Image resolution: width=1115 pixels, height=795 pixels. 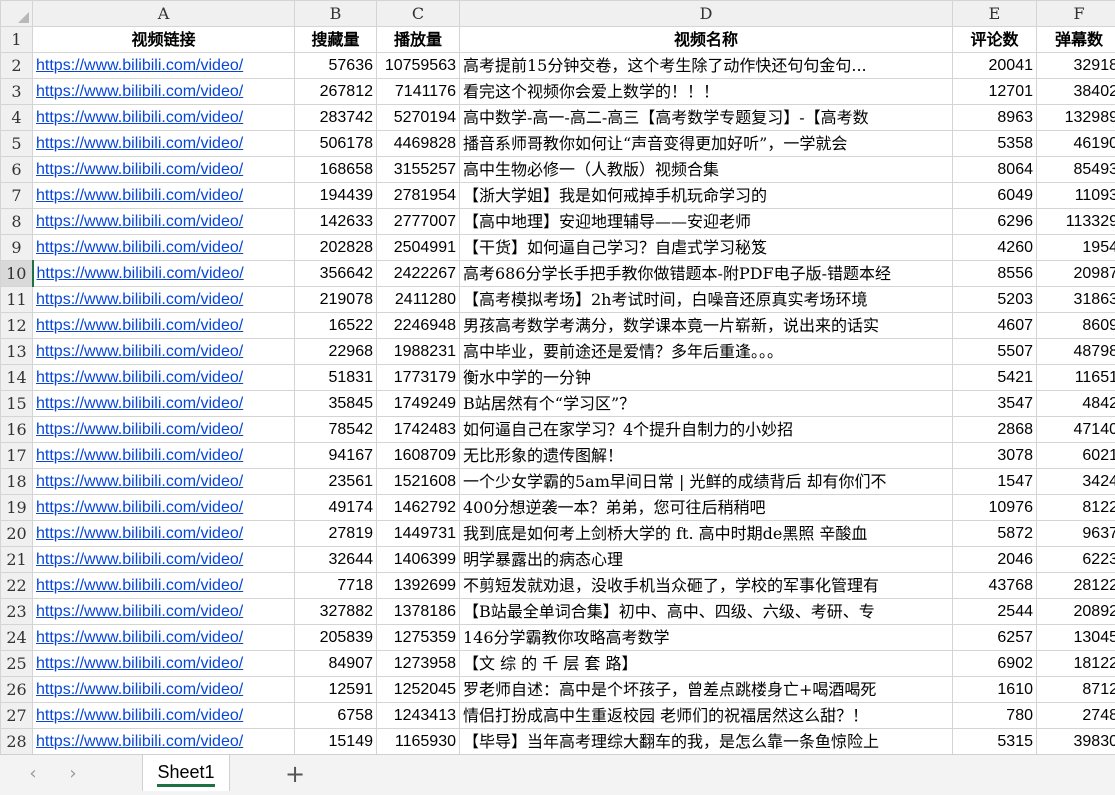 I want to click on cell-header-danmaku: 弹幕数, so click(x=1076, y=40).